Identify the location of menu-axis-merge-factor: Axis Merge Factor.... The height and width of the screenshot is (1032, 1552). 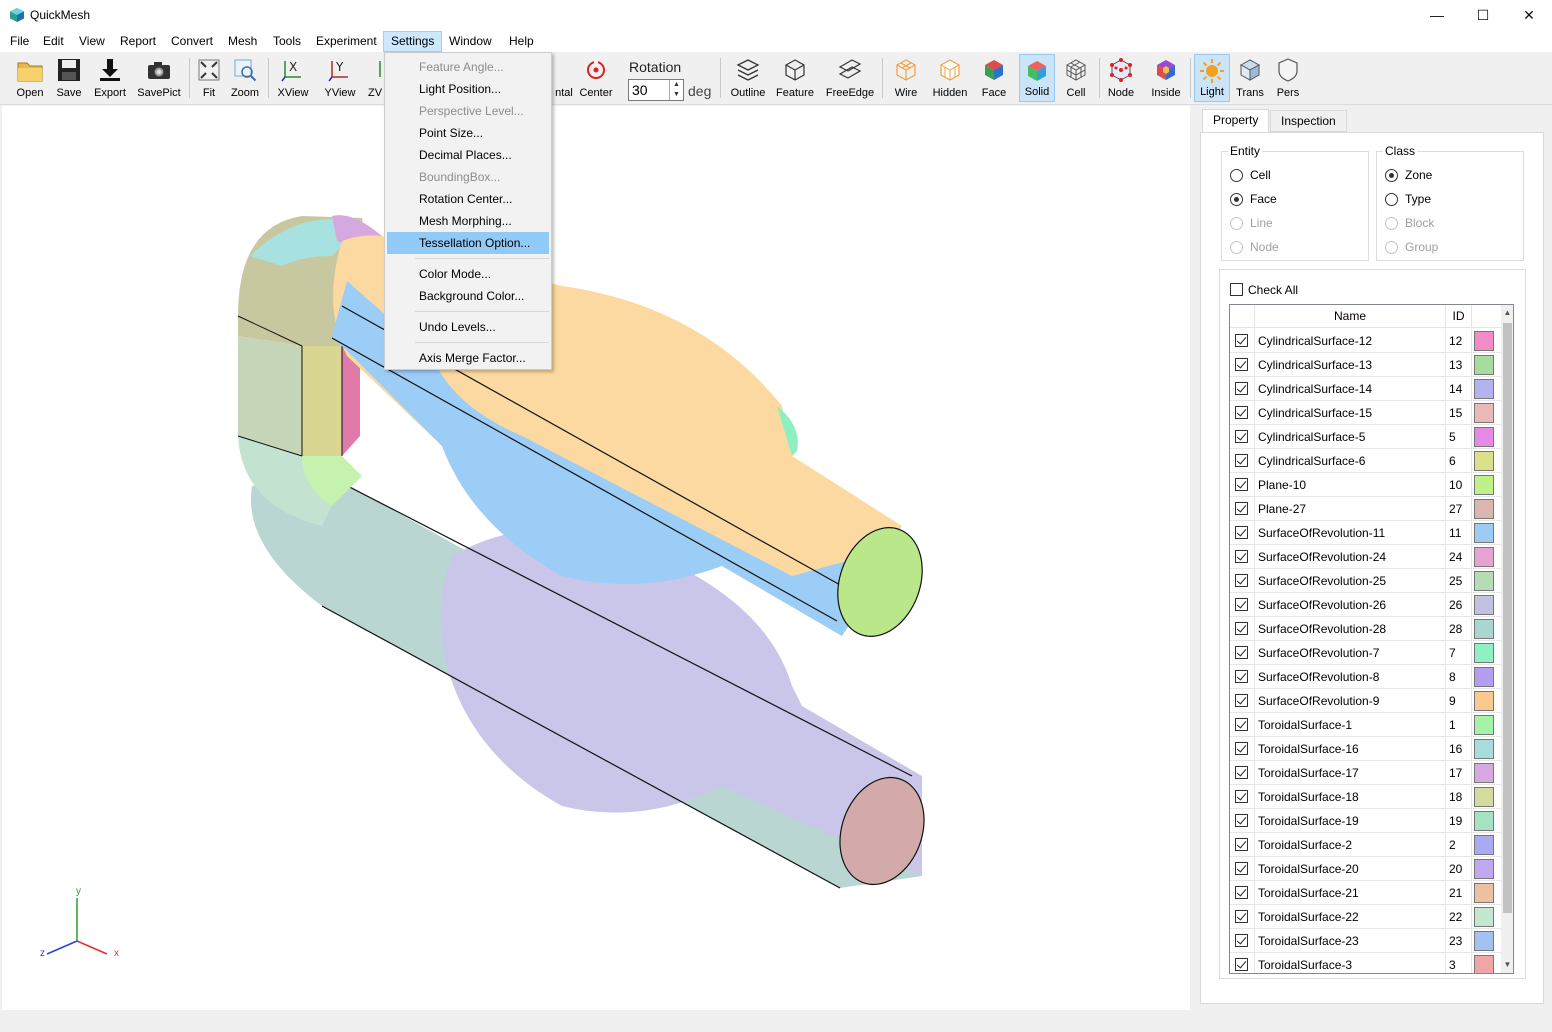
(468, 358).